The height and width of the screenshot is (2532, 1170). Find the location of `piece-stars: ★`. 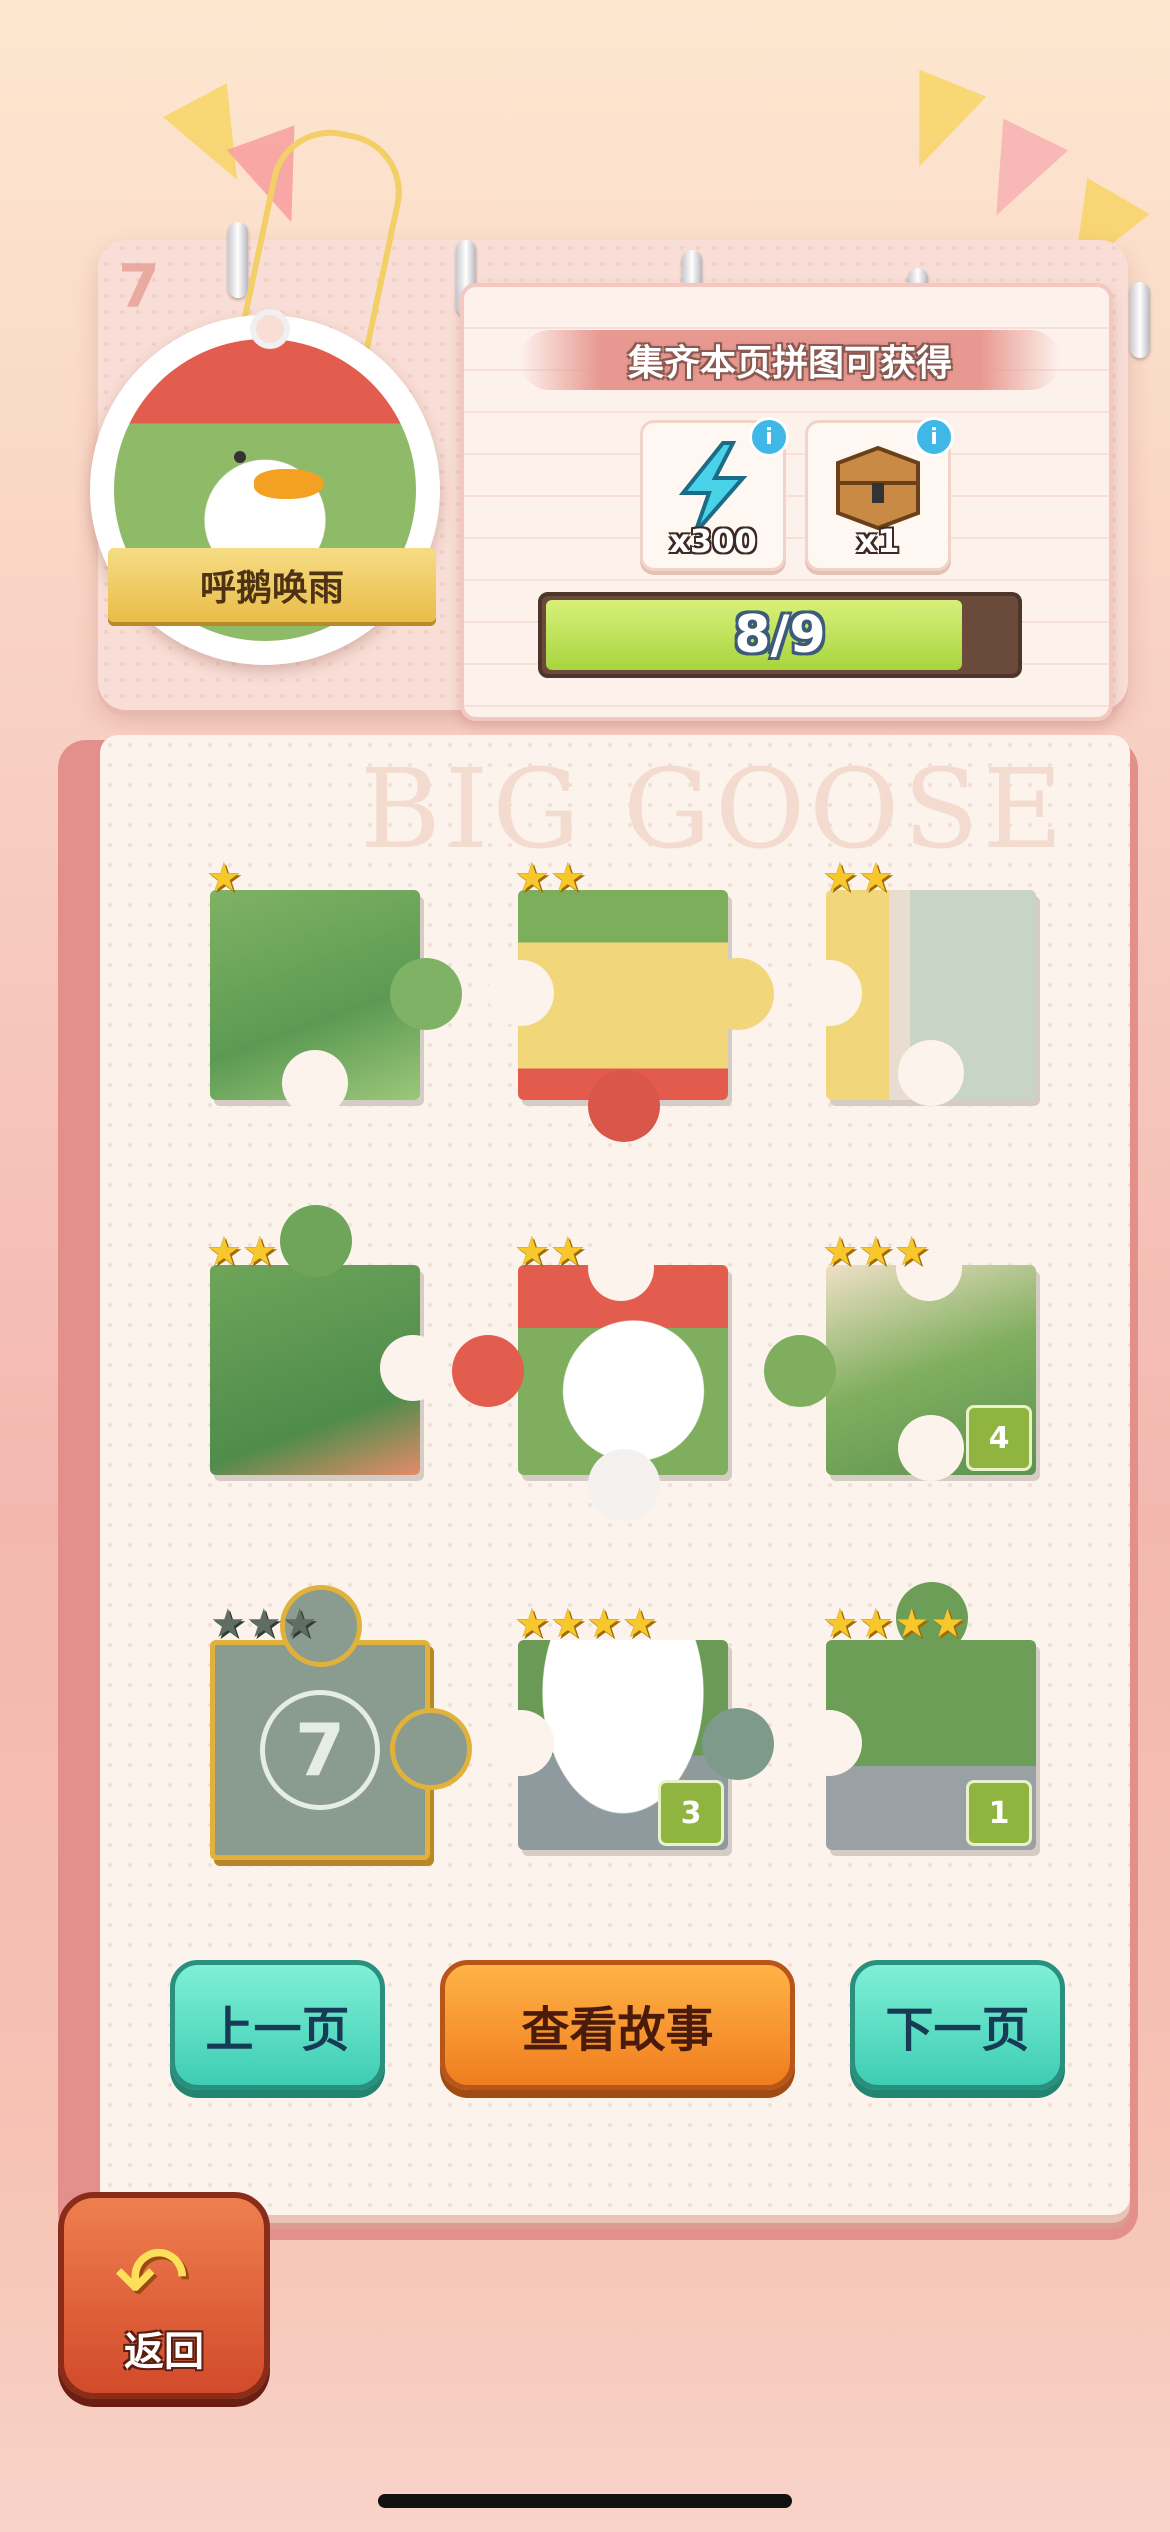

piece-stars: ★ is located at coordinates (224, 878).